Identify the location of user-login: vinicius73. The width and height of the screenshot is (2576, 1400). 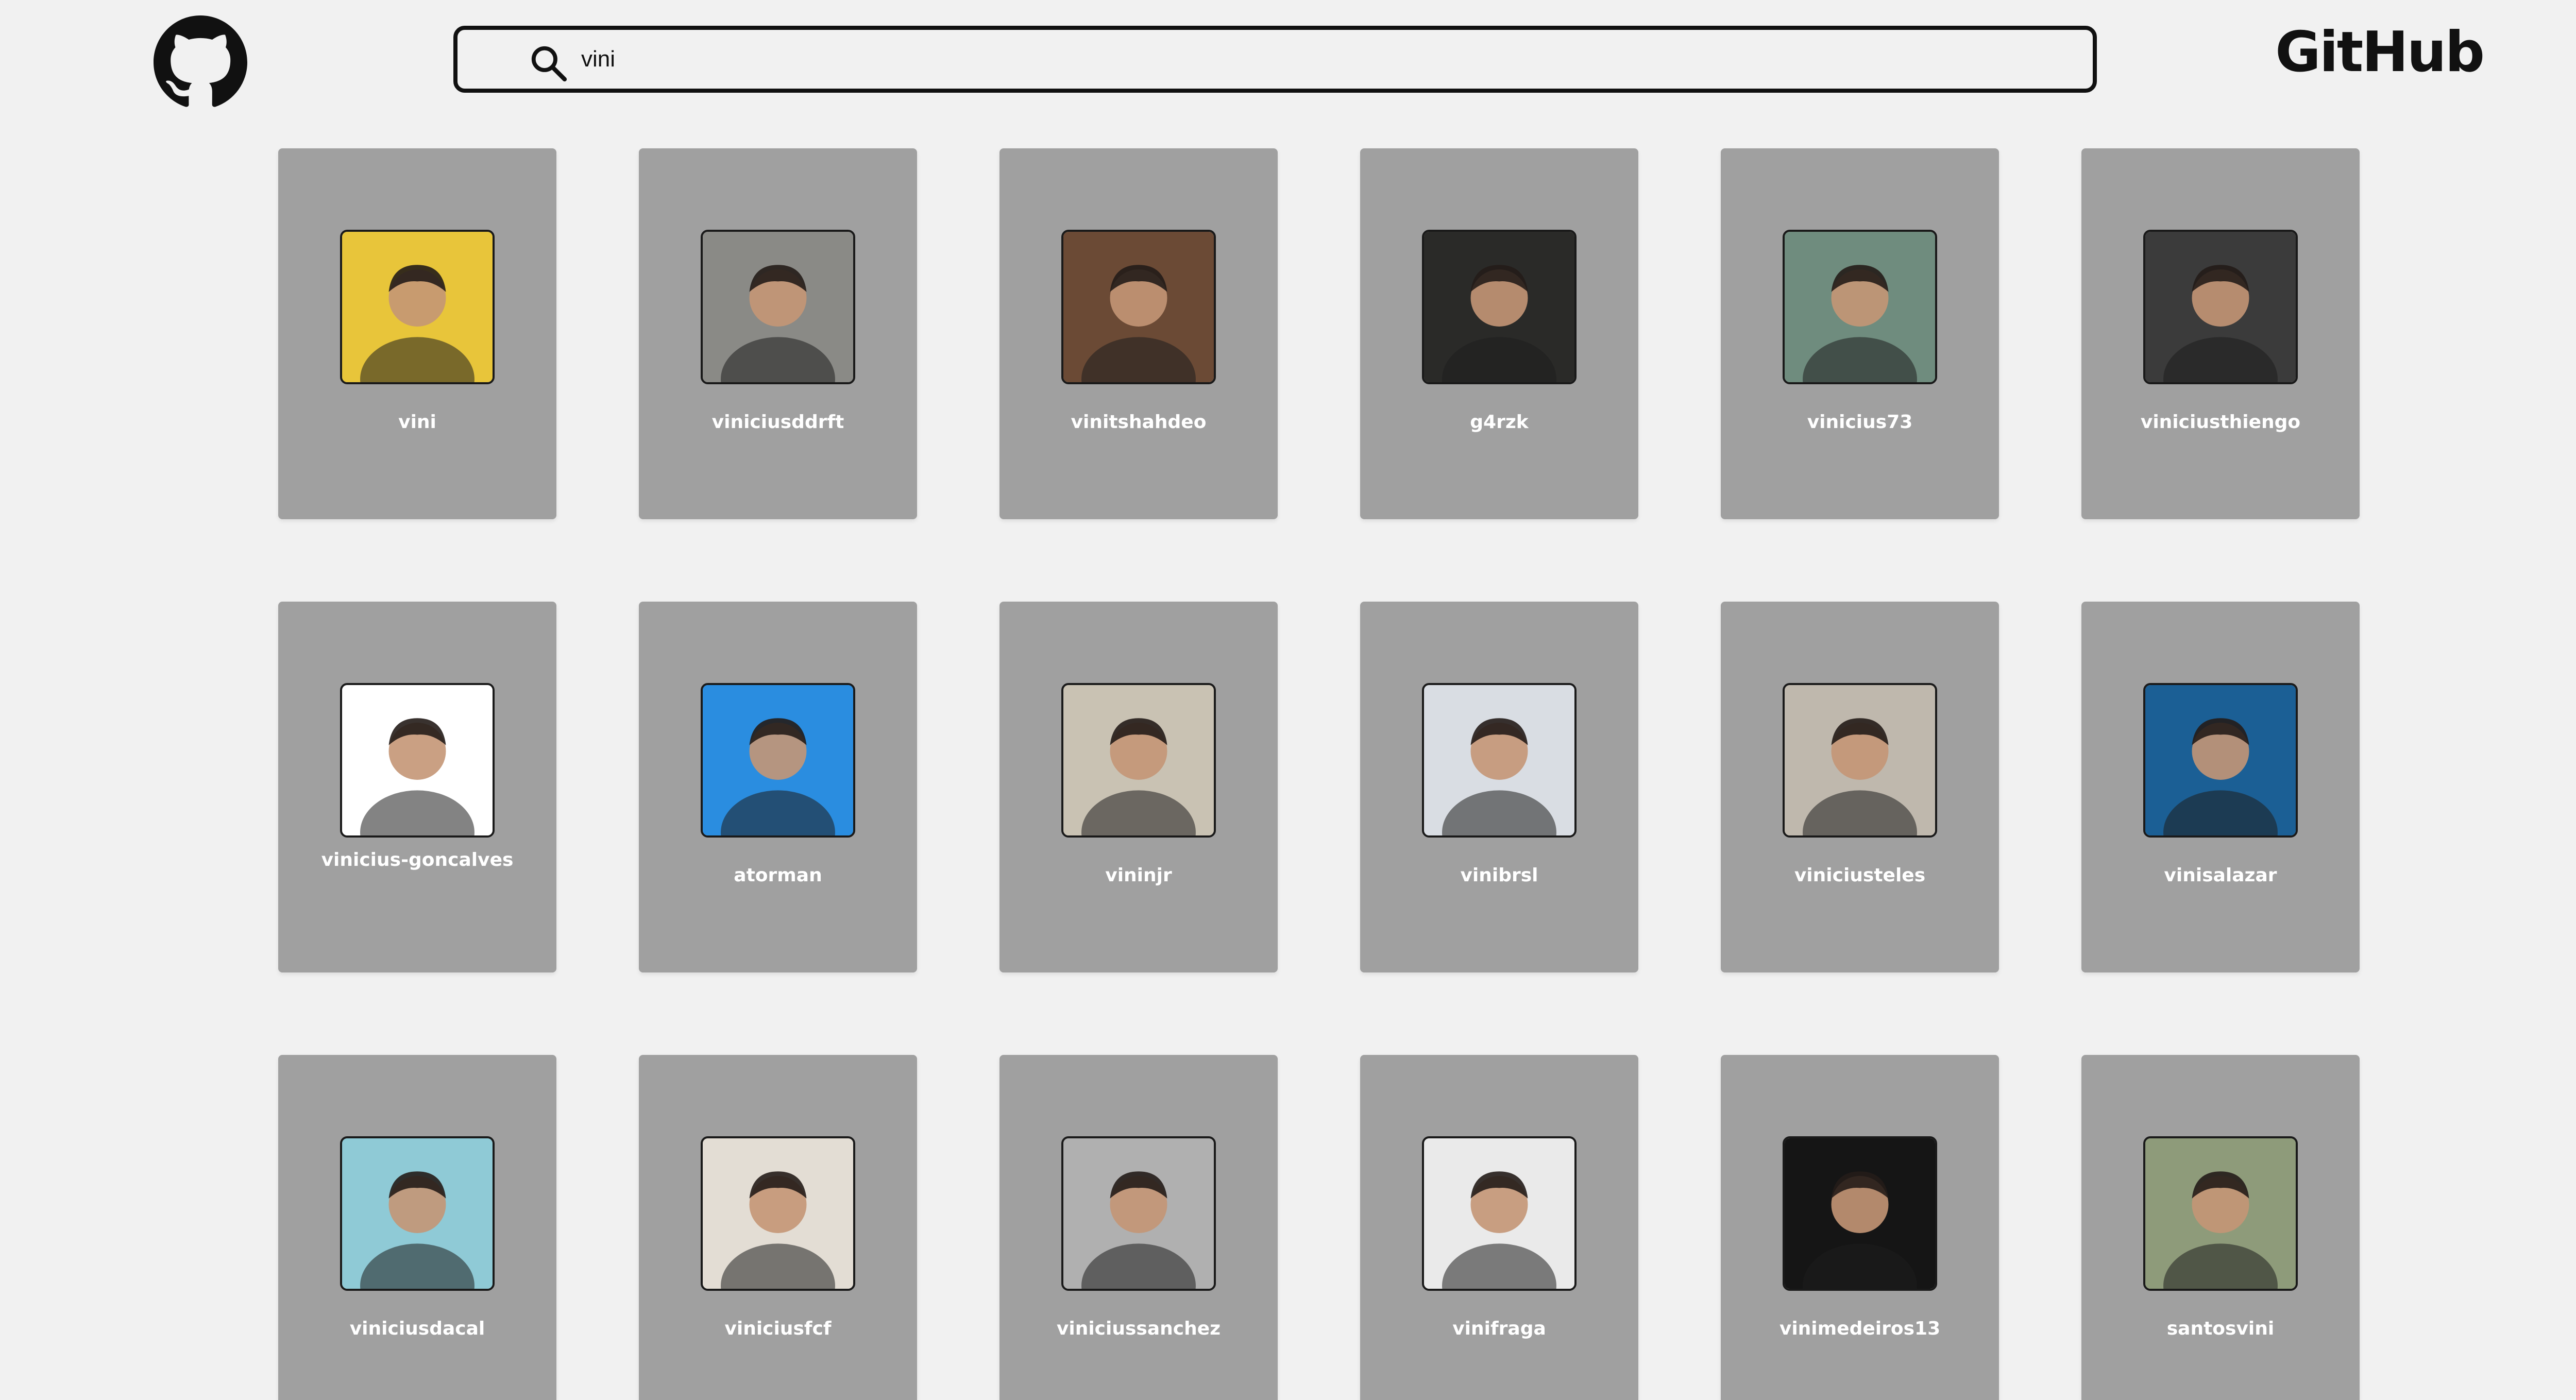
(1860, 423).